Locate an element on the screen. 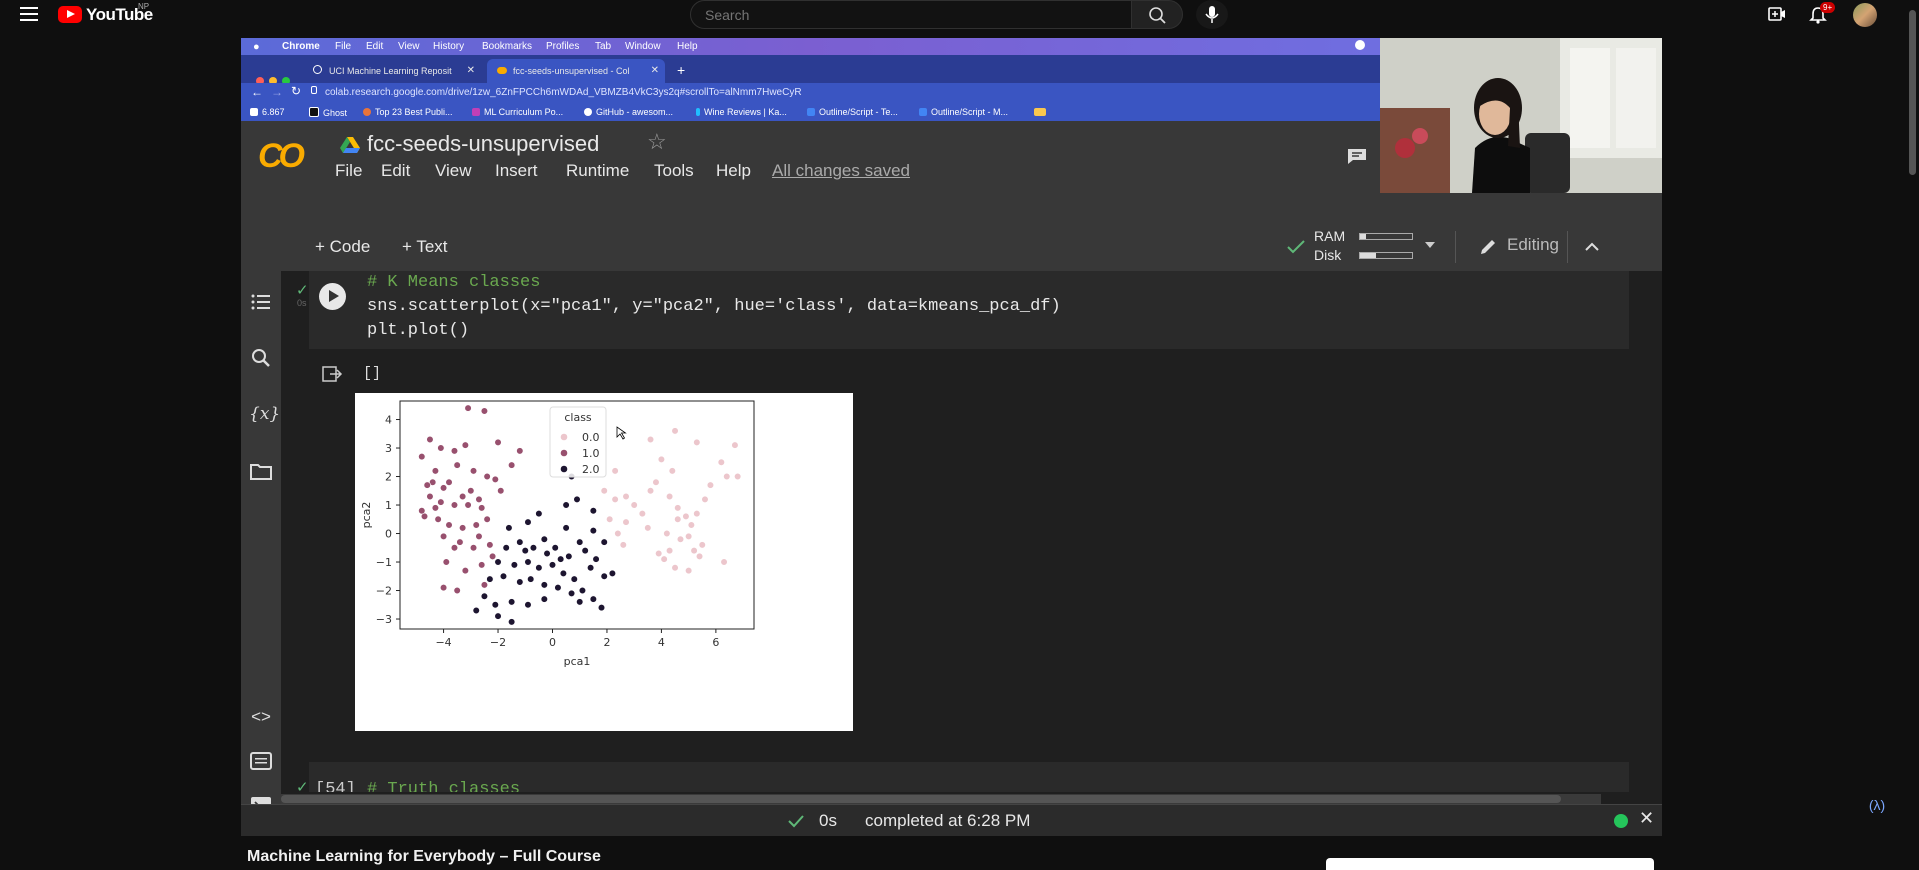  resource-labels: RAM Disk is located at coordinates (1329, 246).